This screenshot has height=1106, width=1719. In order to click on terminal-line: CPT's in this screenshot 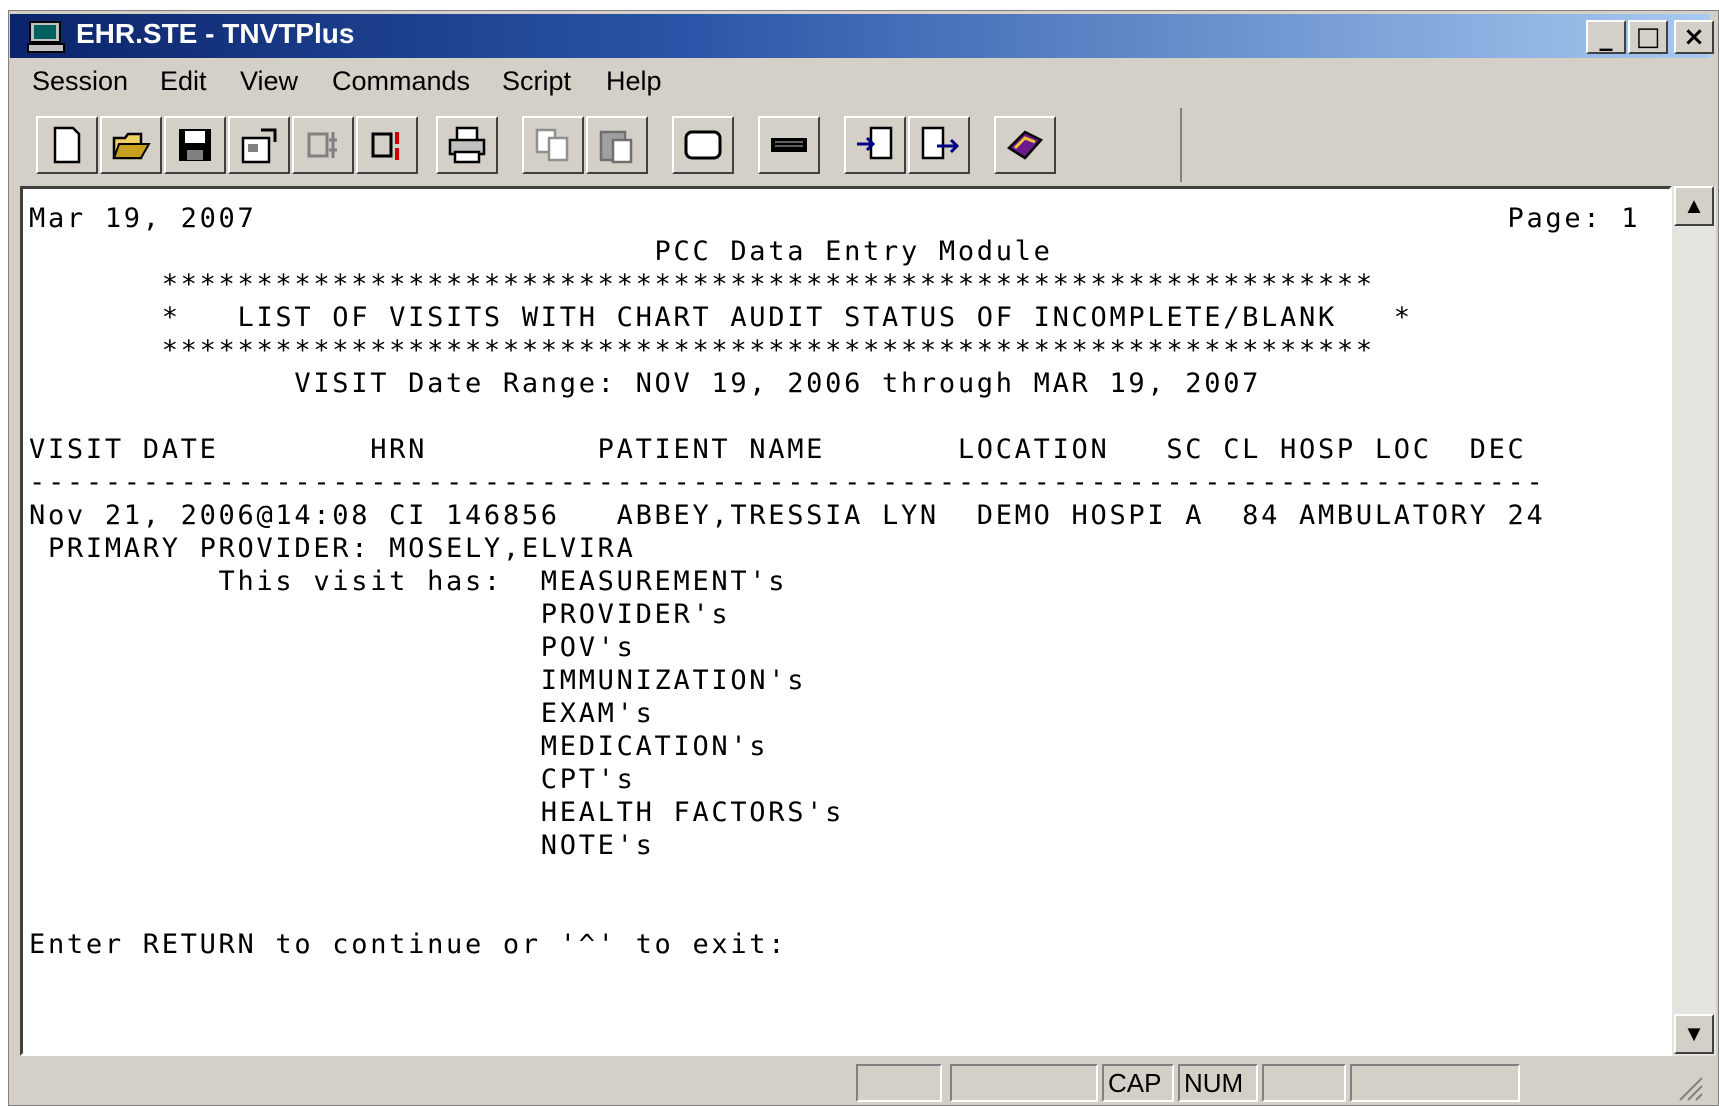, I will do `click(332, 779)`.